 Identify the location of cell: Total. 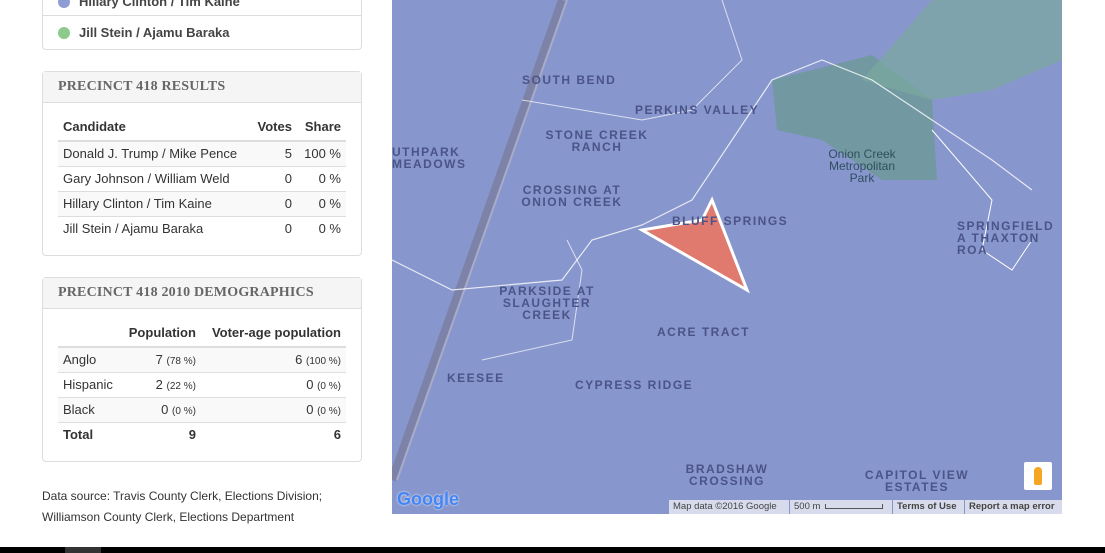
(89, 434).